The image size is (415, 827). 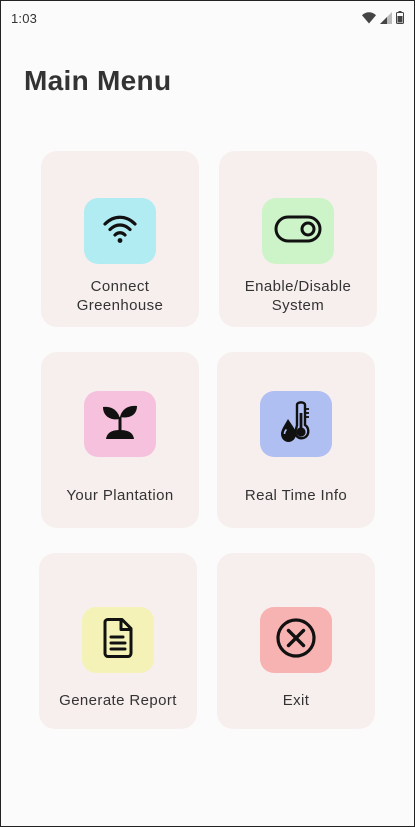 I want to click on exit-button: Exit, so click(x=296, y=641).